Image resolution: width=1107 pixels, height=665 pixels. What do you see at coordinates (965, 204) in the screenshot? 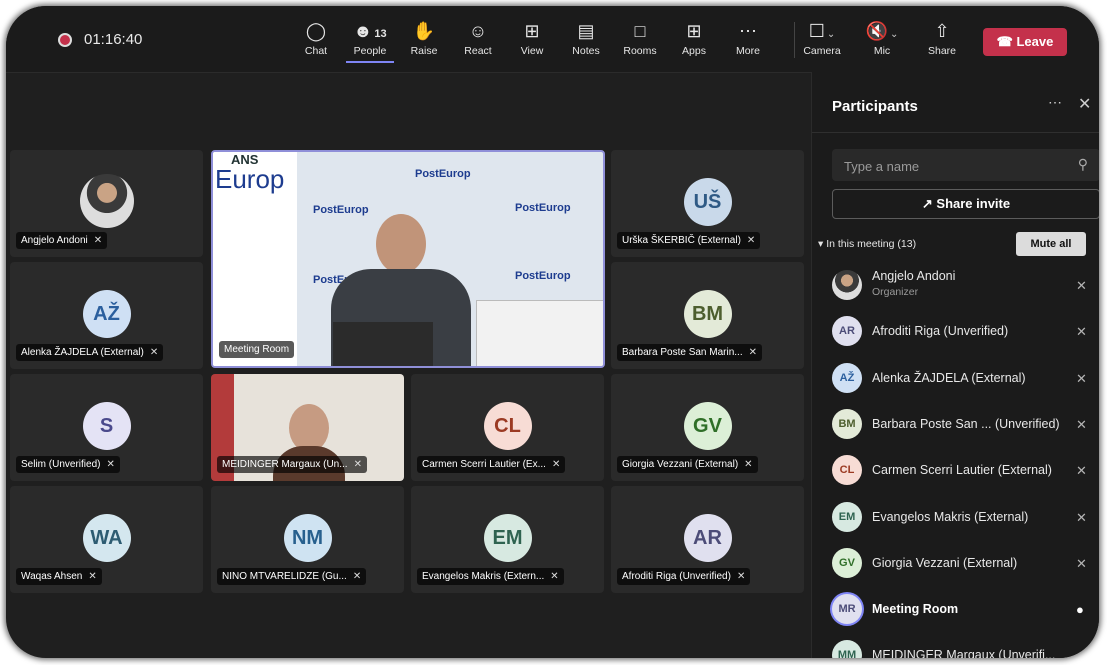
I see `share-invite-button: ↗ Share invite` at bounding box center [965, 204].